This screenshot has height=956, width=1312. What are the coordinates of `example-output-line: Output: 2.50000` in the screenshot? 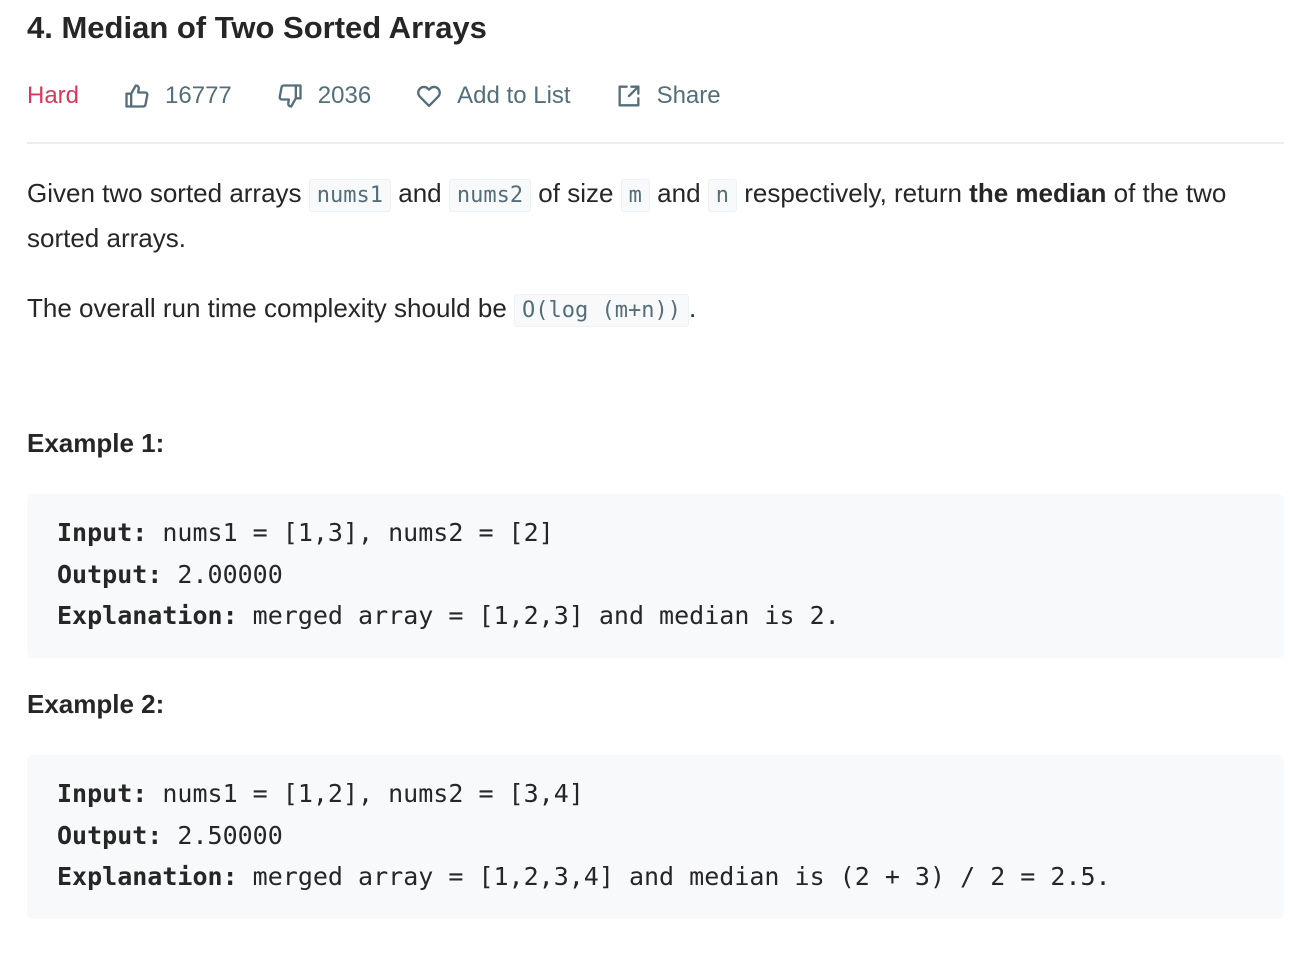 It's located at (655, 836).